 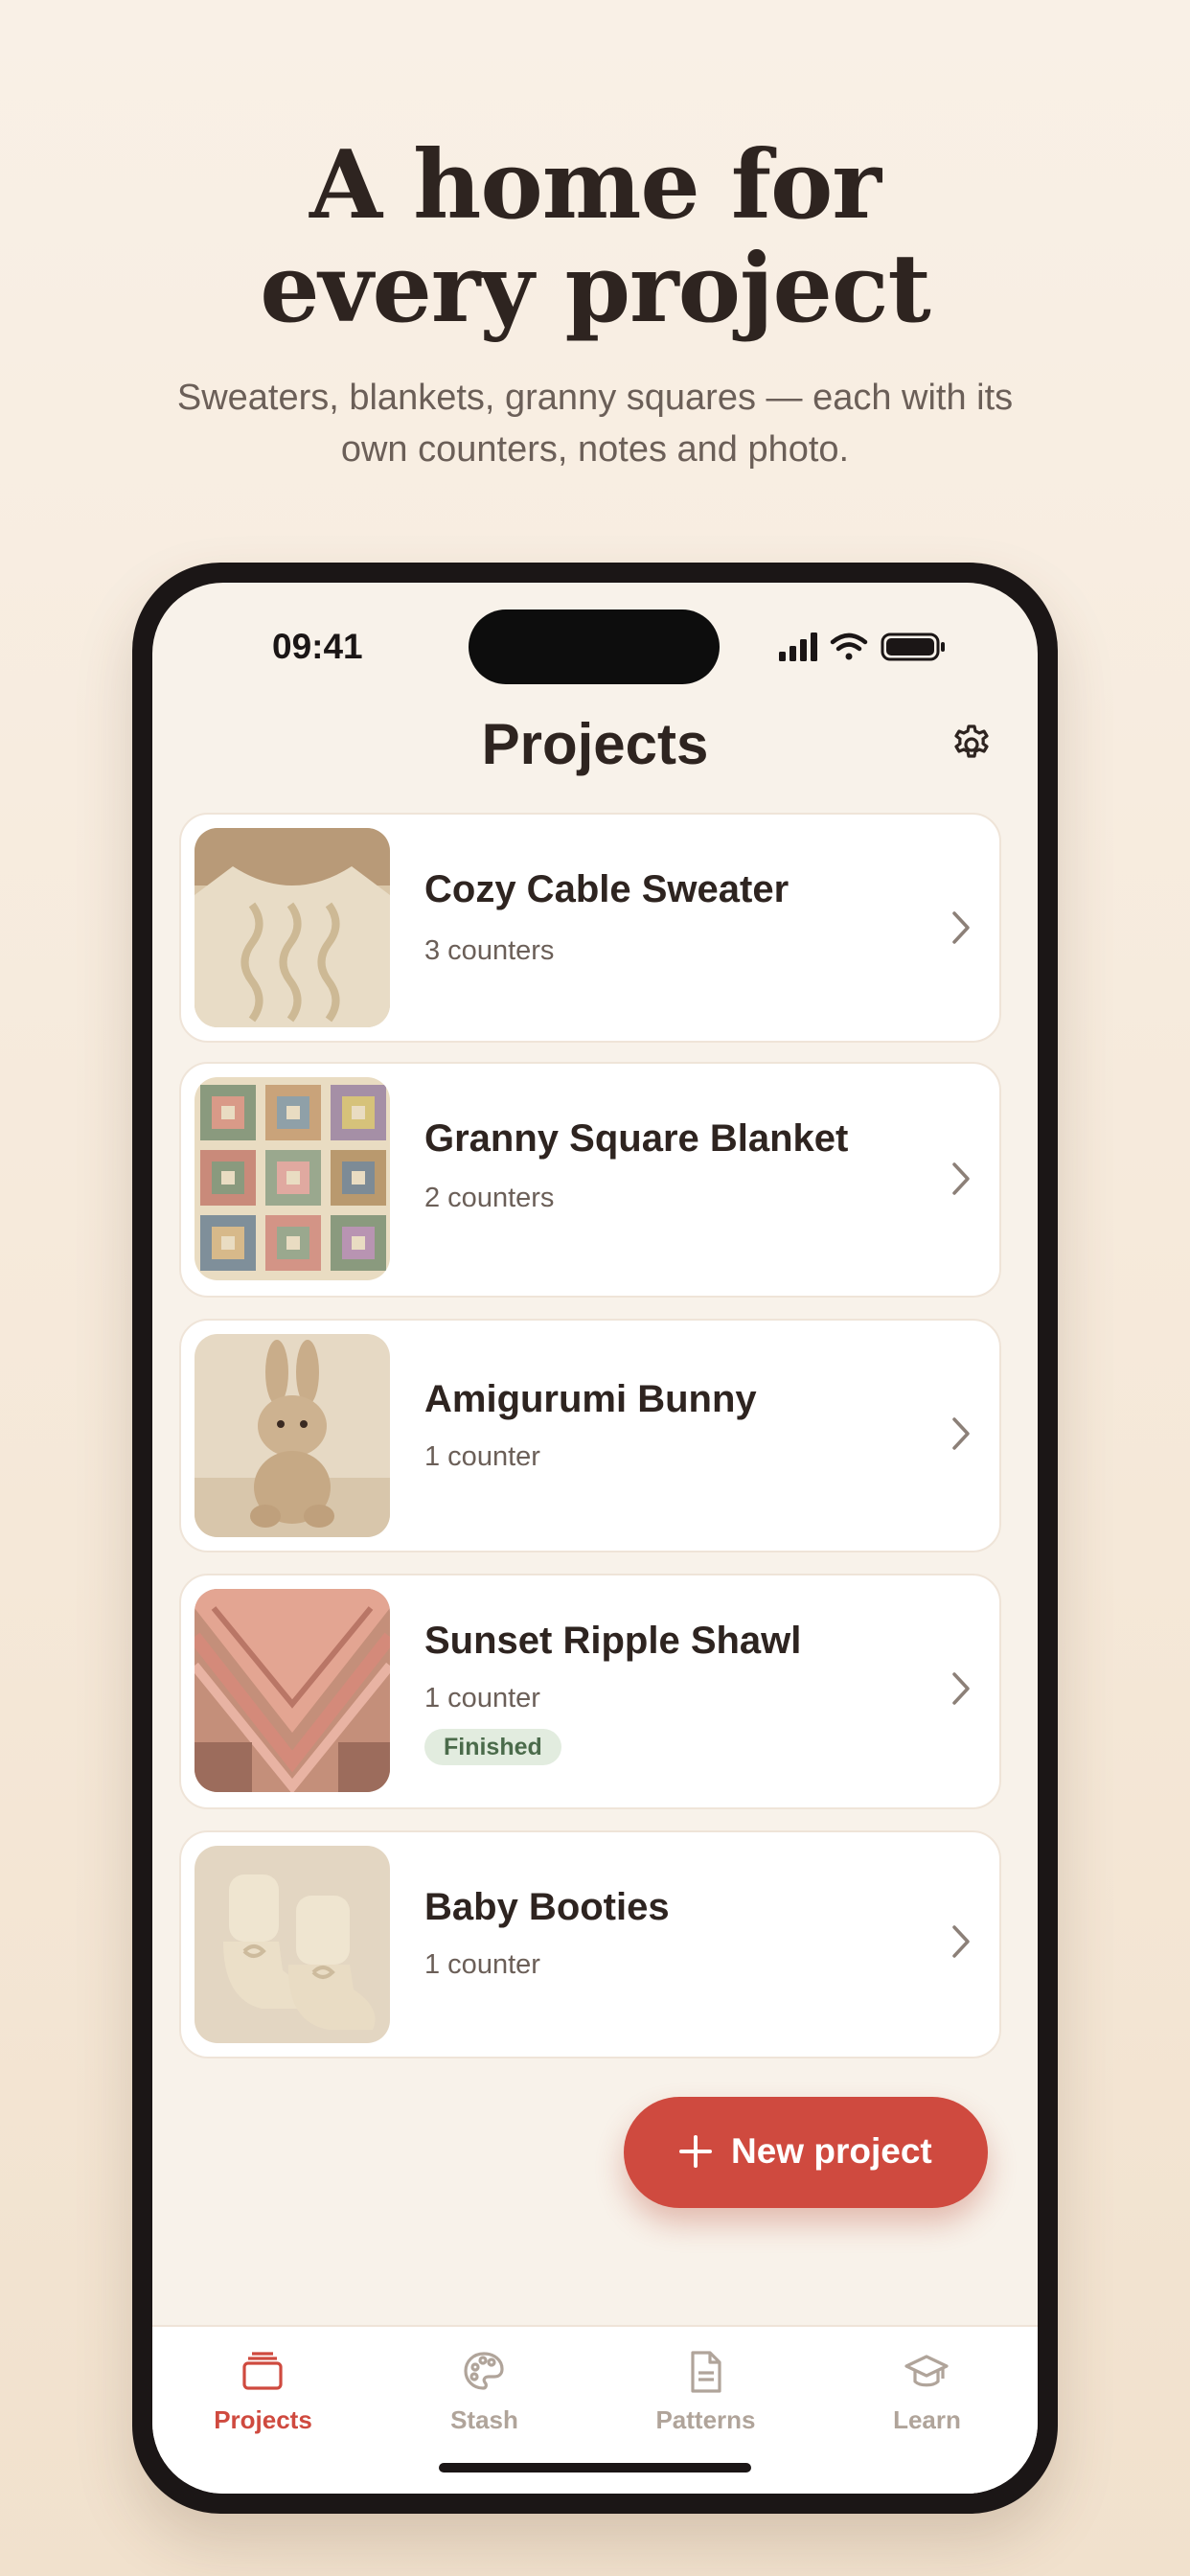 I want to click on project-title: Amigurumi Bunny, so click(x=590, y=1399).